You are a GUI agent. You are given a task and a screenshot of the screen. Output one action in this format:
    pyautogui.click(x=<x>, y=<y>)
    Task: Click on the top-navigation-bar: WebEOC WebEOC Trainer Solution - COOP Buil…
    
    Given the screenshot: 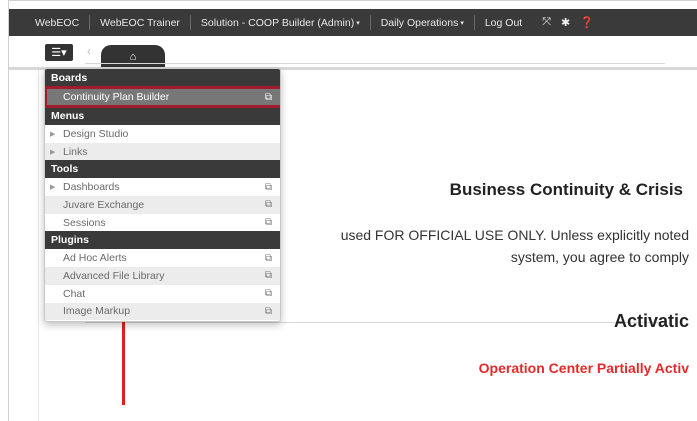 What is the action you would take?
    pyautogui.click(x=353, y=22)
    